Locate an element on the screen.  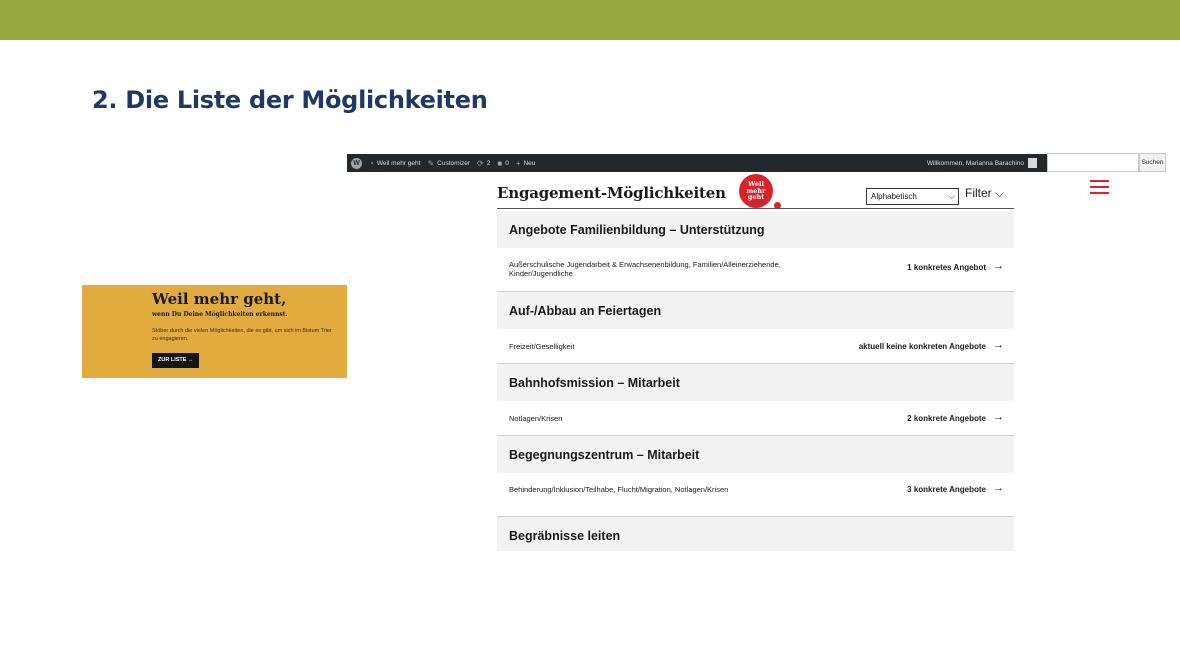
category-header: Angebote Familienbildung – Unterstützung is located at coordinates (755, 229).